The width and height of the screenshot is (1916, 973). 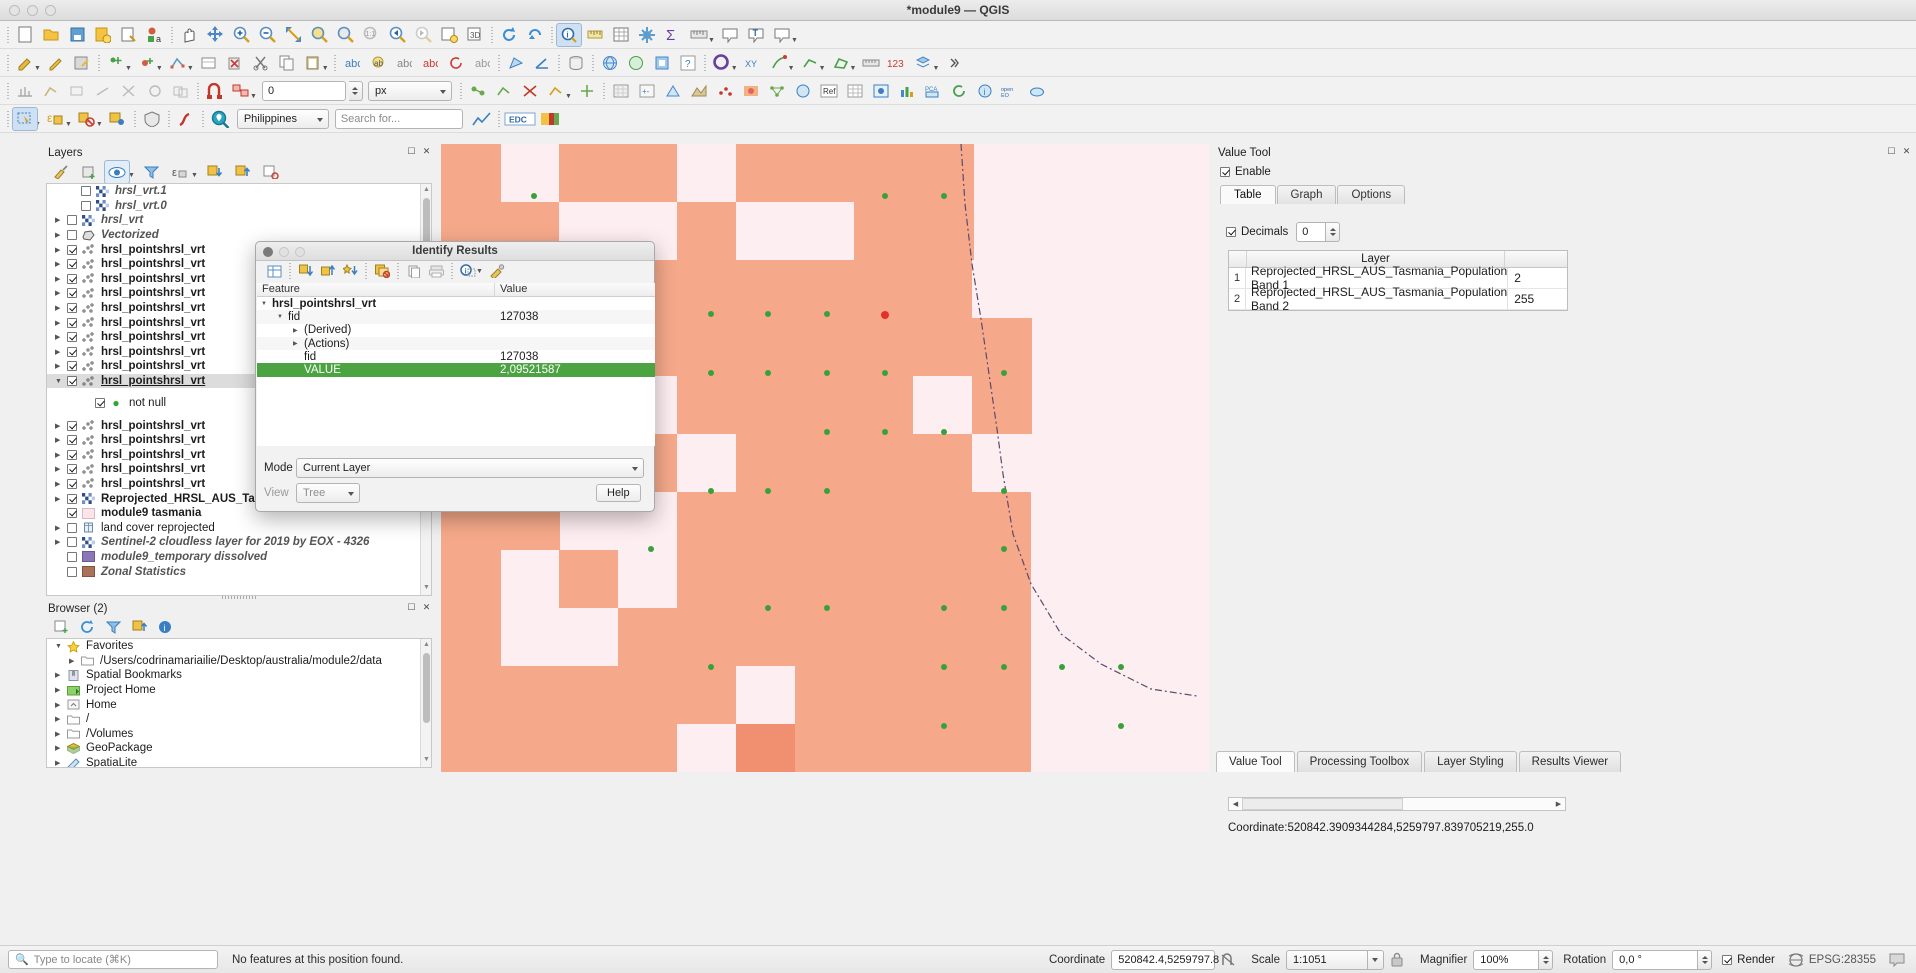 What do you see at coordinates (77, 35) in the screenshot?
I see `save-project-icon` at bounding box center [77, 35].